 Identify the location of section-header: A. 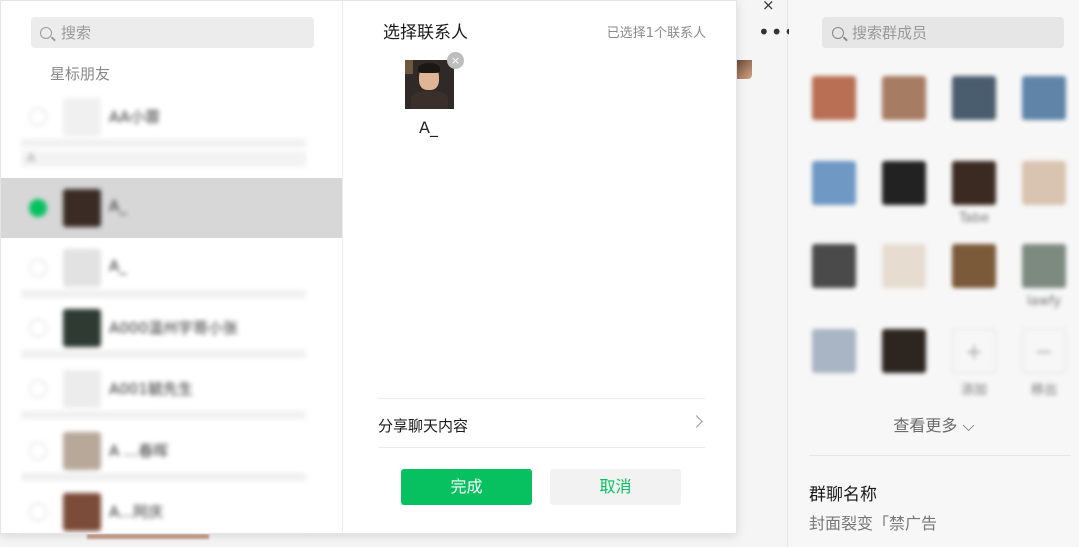
(163, 159).